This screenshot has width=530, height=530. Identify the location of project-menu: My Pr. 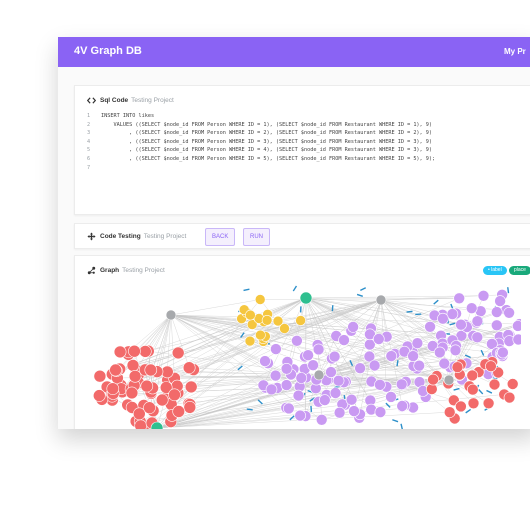
(515, 51).